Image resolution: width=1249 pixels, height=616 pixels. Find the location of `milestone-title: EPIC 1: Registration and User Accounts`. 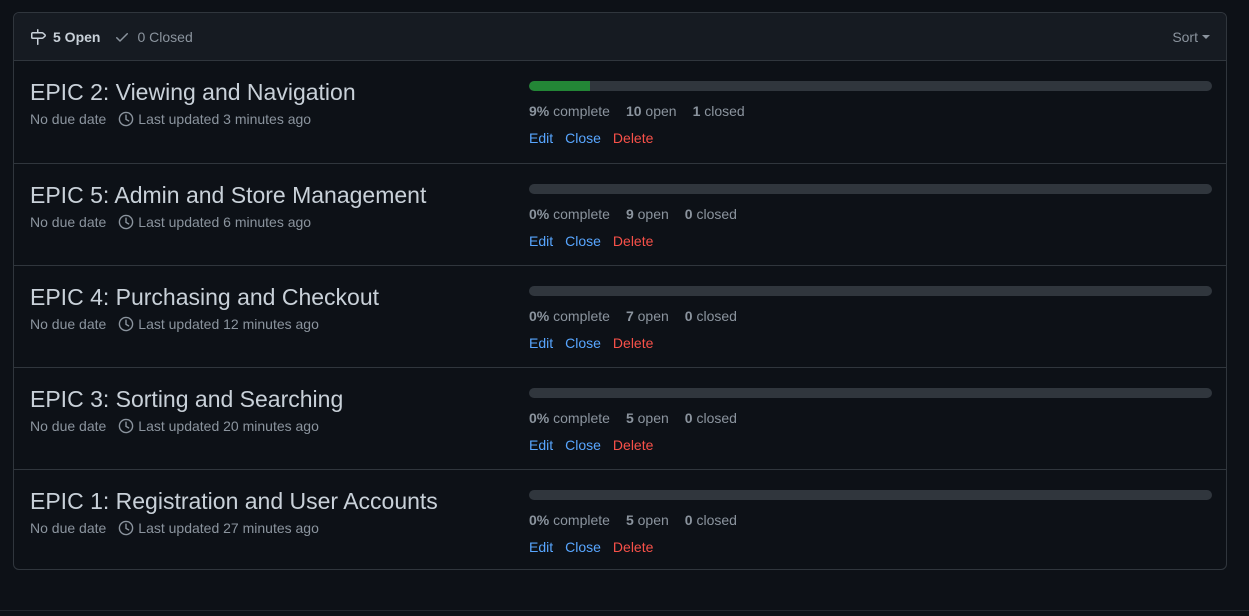

milestone-title: EPIC 1: Registration and User Accounts is located at coordinates (234, 501).